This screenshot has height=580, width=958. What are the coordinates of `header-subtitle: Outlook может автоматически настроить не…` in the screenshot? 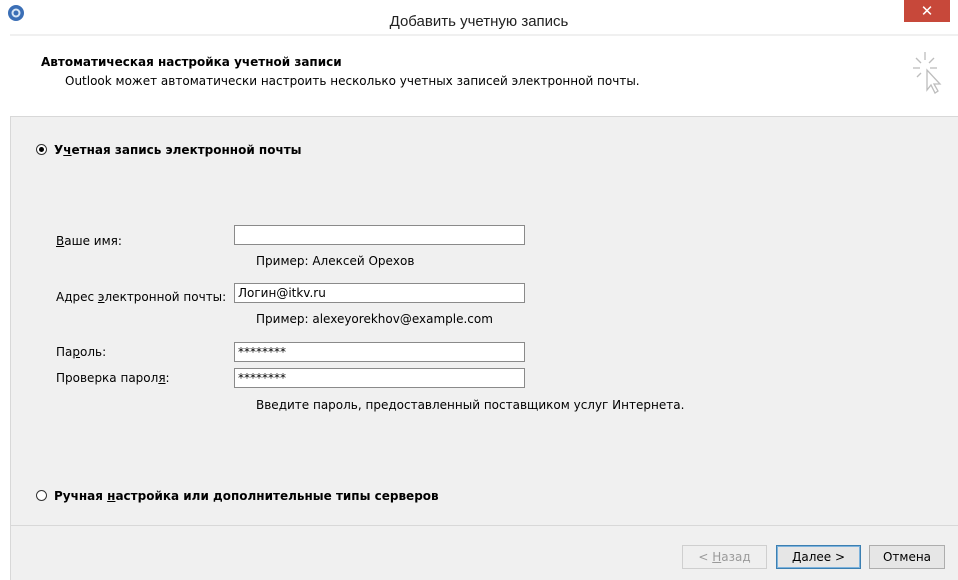 It's located at (352, 81).